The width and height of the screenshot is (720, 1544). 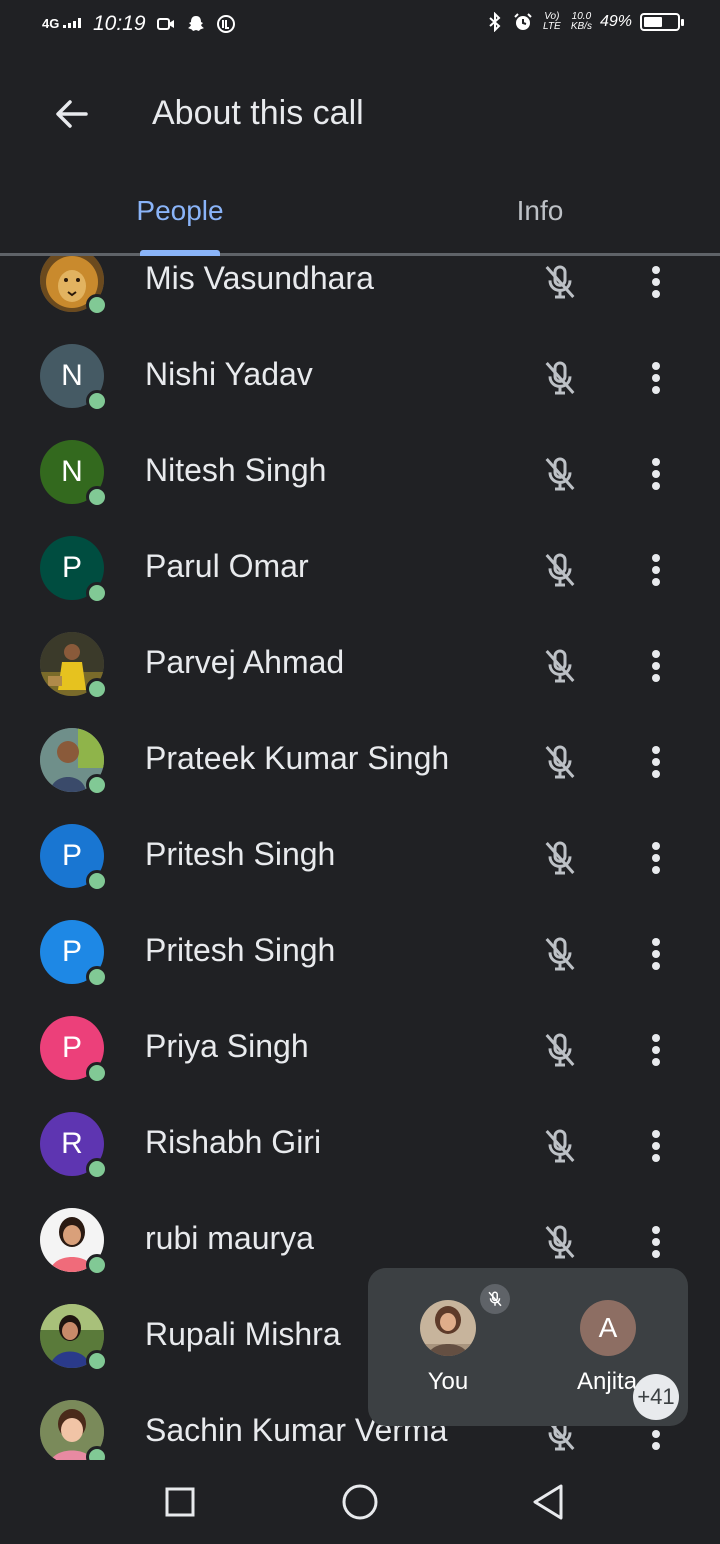 I want to click on system-nav-bar, so click(x=360, y=1502).